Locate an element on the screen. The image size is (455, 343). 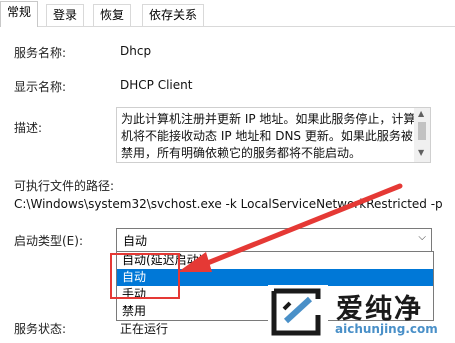
brand-logo-icon is located at coordinates (296, 312).